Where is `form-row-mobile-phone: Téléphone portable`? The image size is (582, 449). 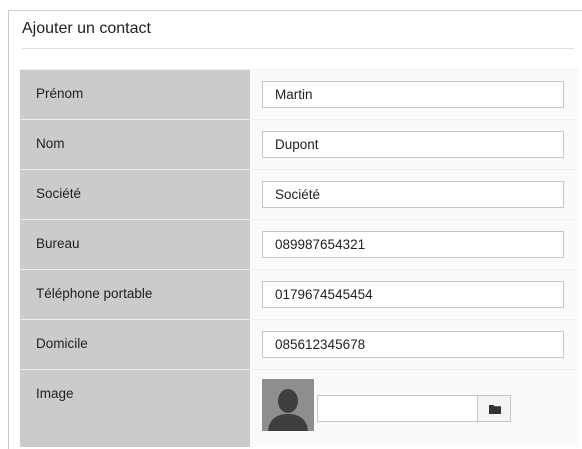
form-row-mobile-phone: Téléphone portable is located at coordinates (299, 294).